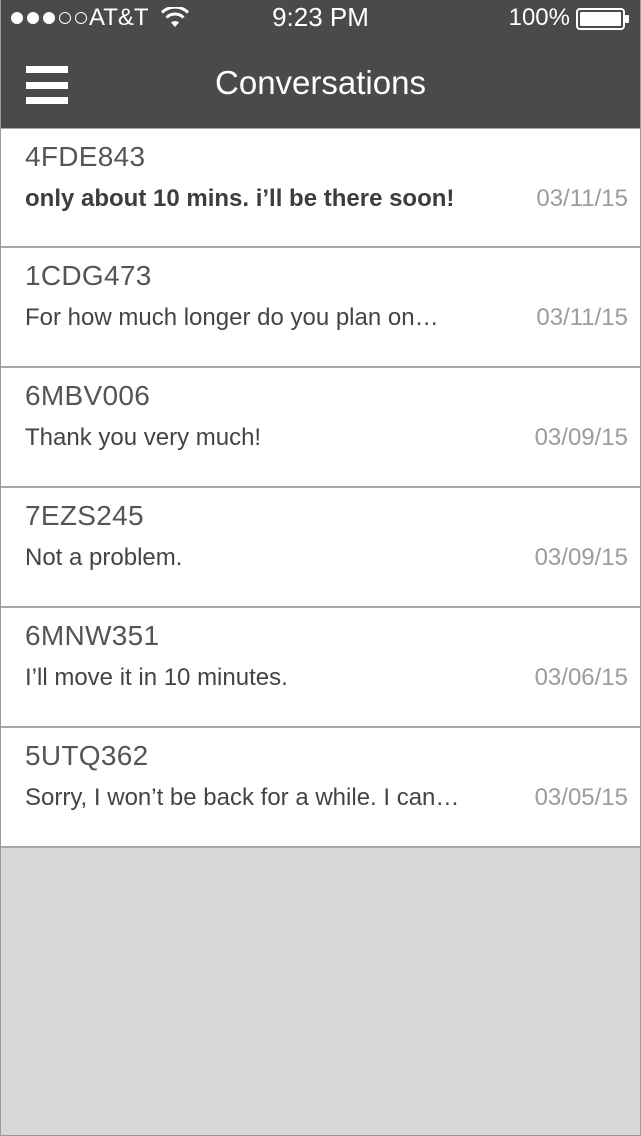 This screenshot has width=641, height=1136. What do you see at coordinates (539, 17) in the screenshot?
I see `battery-percentage: 100%` at bounding box center [539, 17].